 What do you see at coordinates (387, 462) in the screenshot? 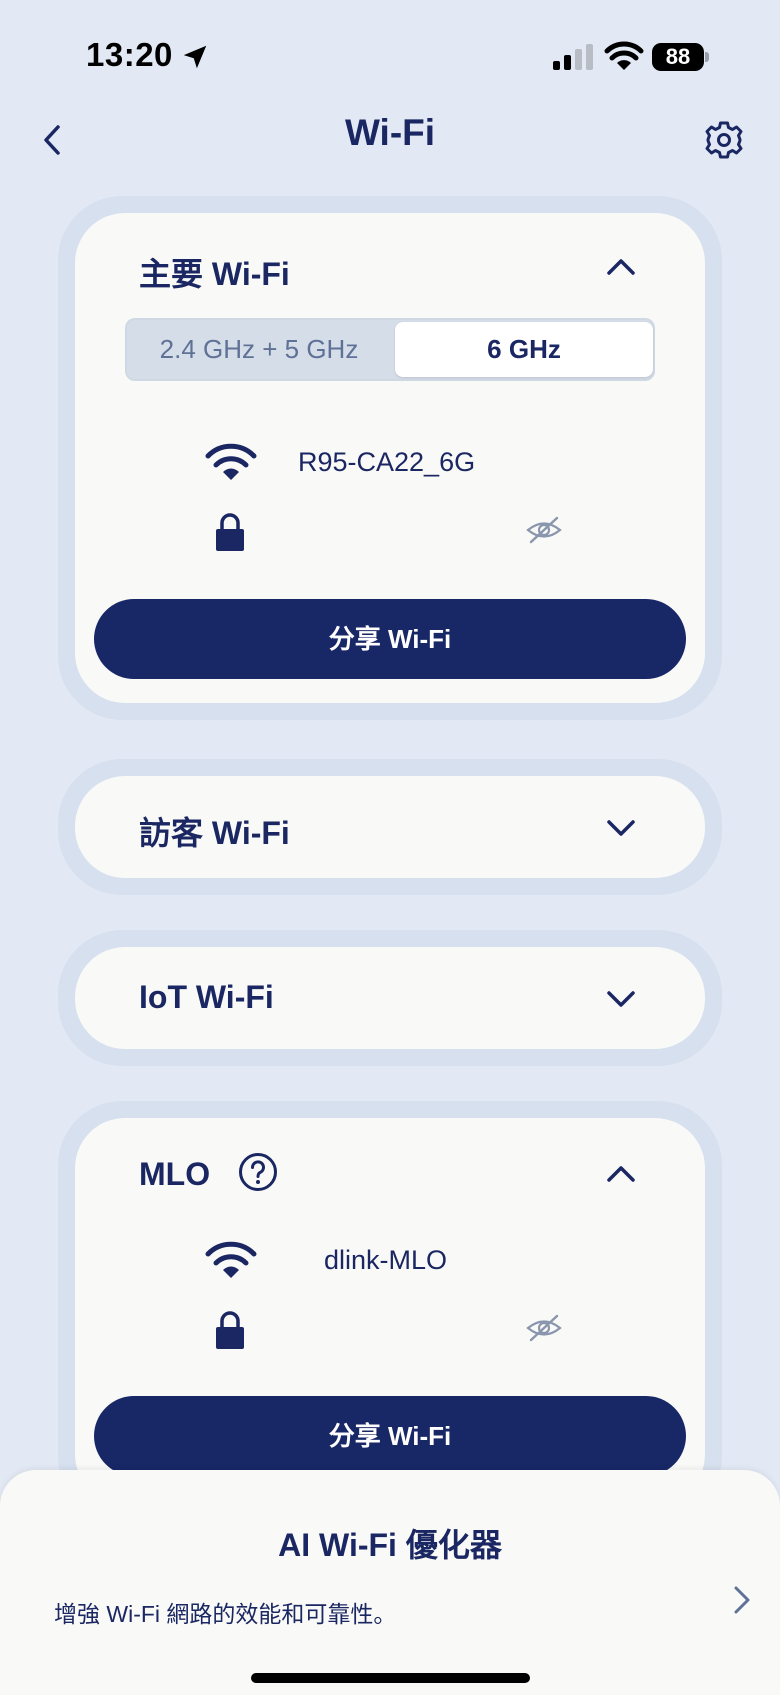
I see `main-wifi-ssid: R95-CA22_6G` at bounding box center [387, 462].